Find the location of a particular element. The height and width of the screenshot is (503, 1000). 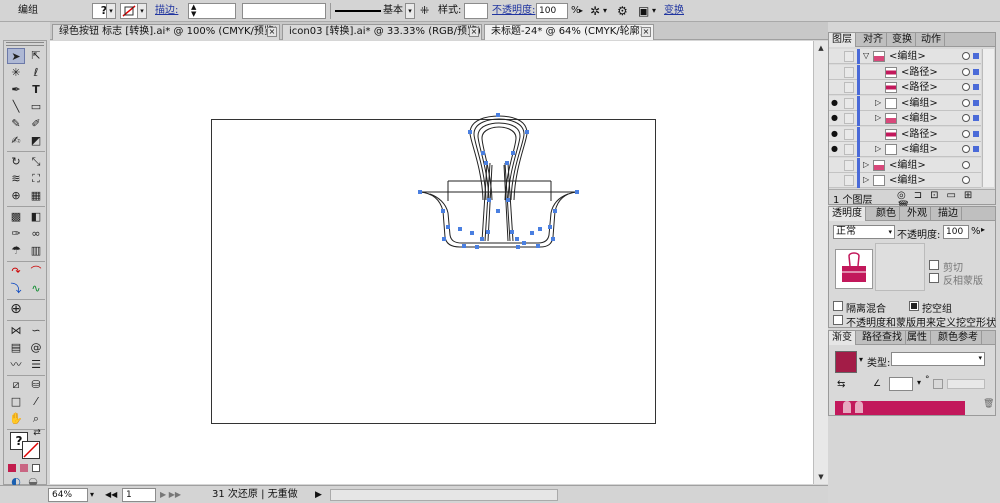

paintbrush-icon: ✎ is located at coordinates (16, 124).